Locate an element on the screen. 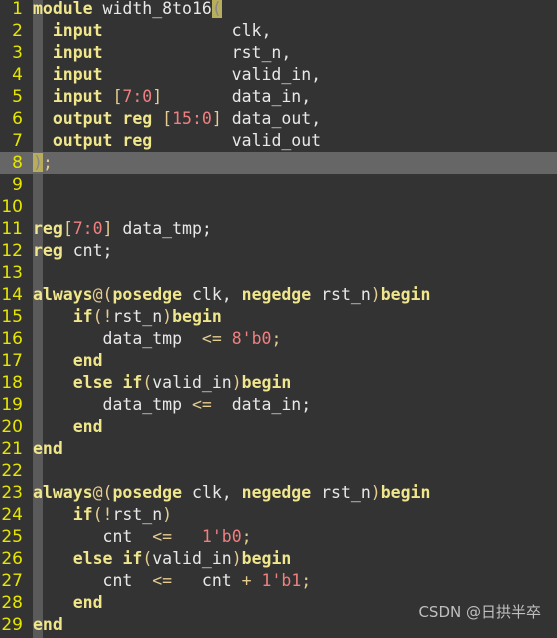  code-line: 11 reg[7:0] data_tmp; is located at coordinates (278, 229).